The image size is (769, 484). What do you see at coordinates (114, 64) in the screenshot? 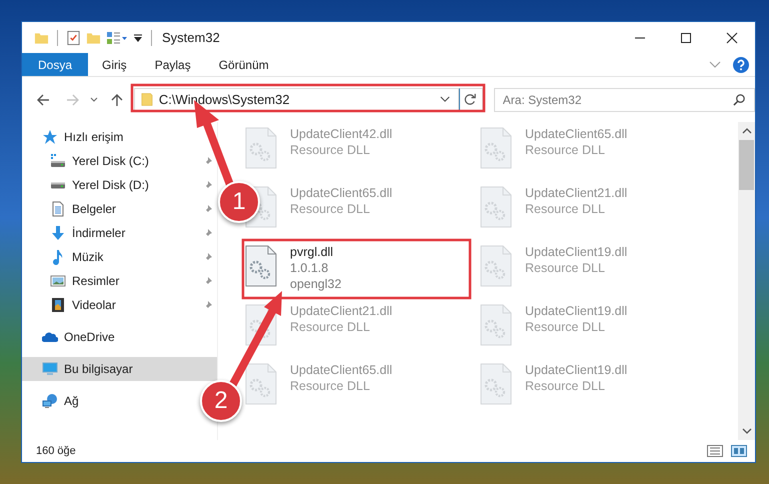
I see `ribbon-tab: Giriş` at bounding box center [114, 64].